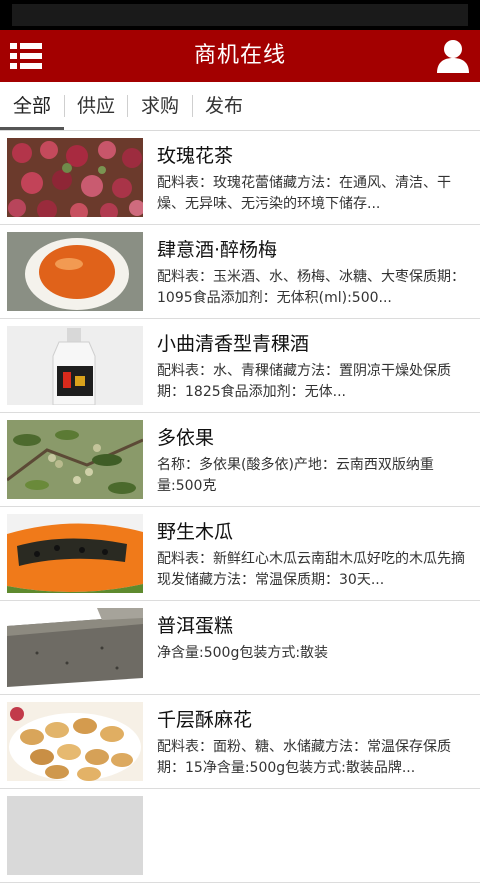  I want to click on item-title: 千层酥麻花, so click(205, 720).